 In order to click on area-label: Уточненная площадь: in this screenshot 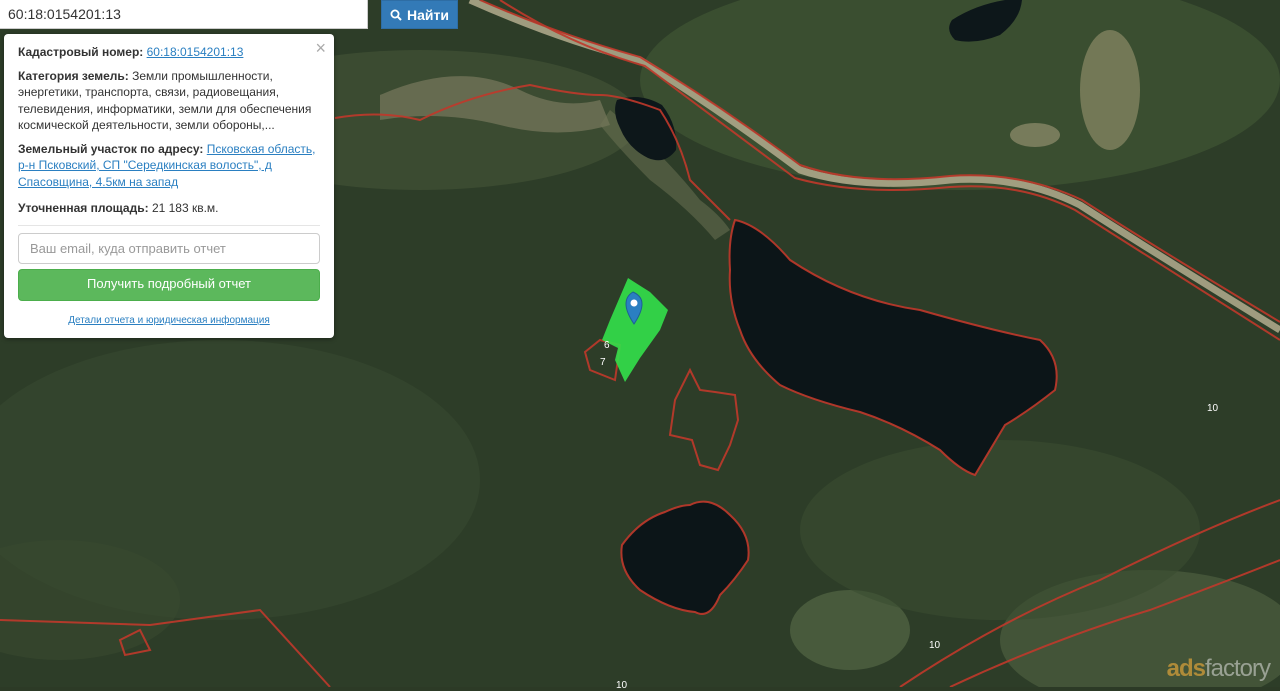, I will do `click(83, 208)`.